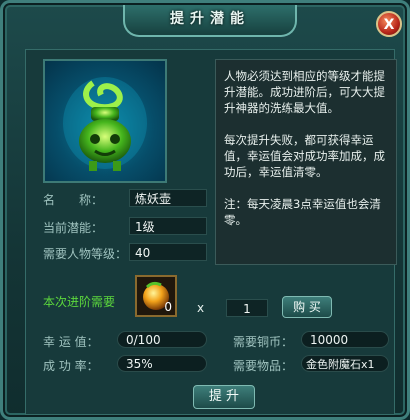 This screenshot has height=420, width=410. I want to click on level-label: 需要人物等级：, so click(85, 254).